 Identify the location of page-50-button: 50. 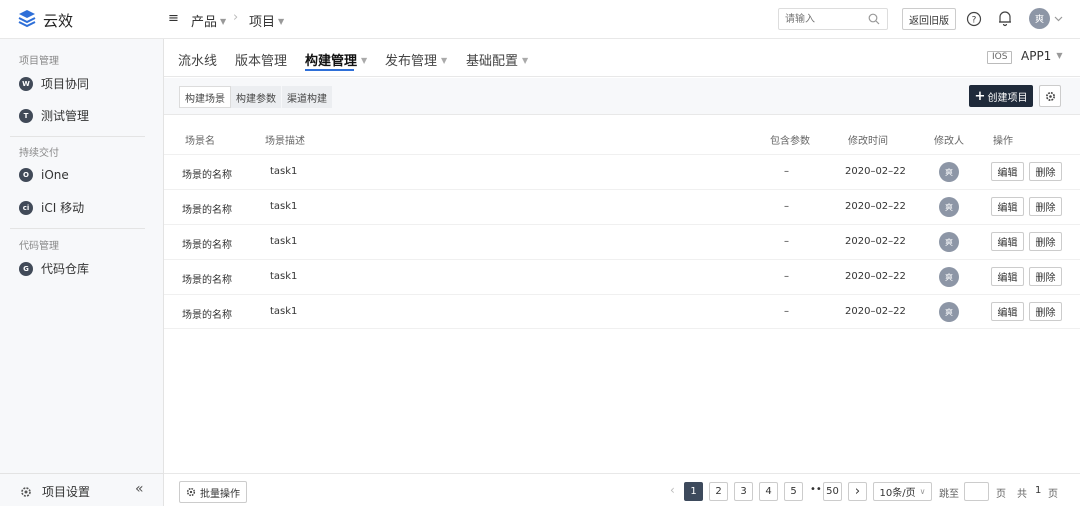
(832, 491).